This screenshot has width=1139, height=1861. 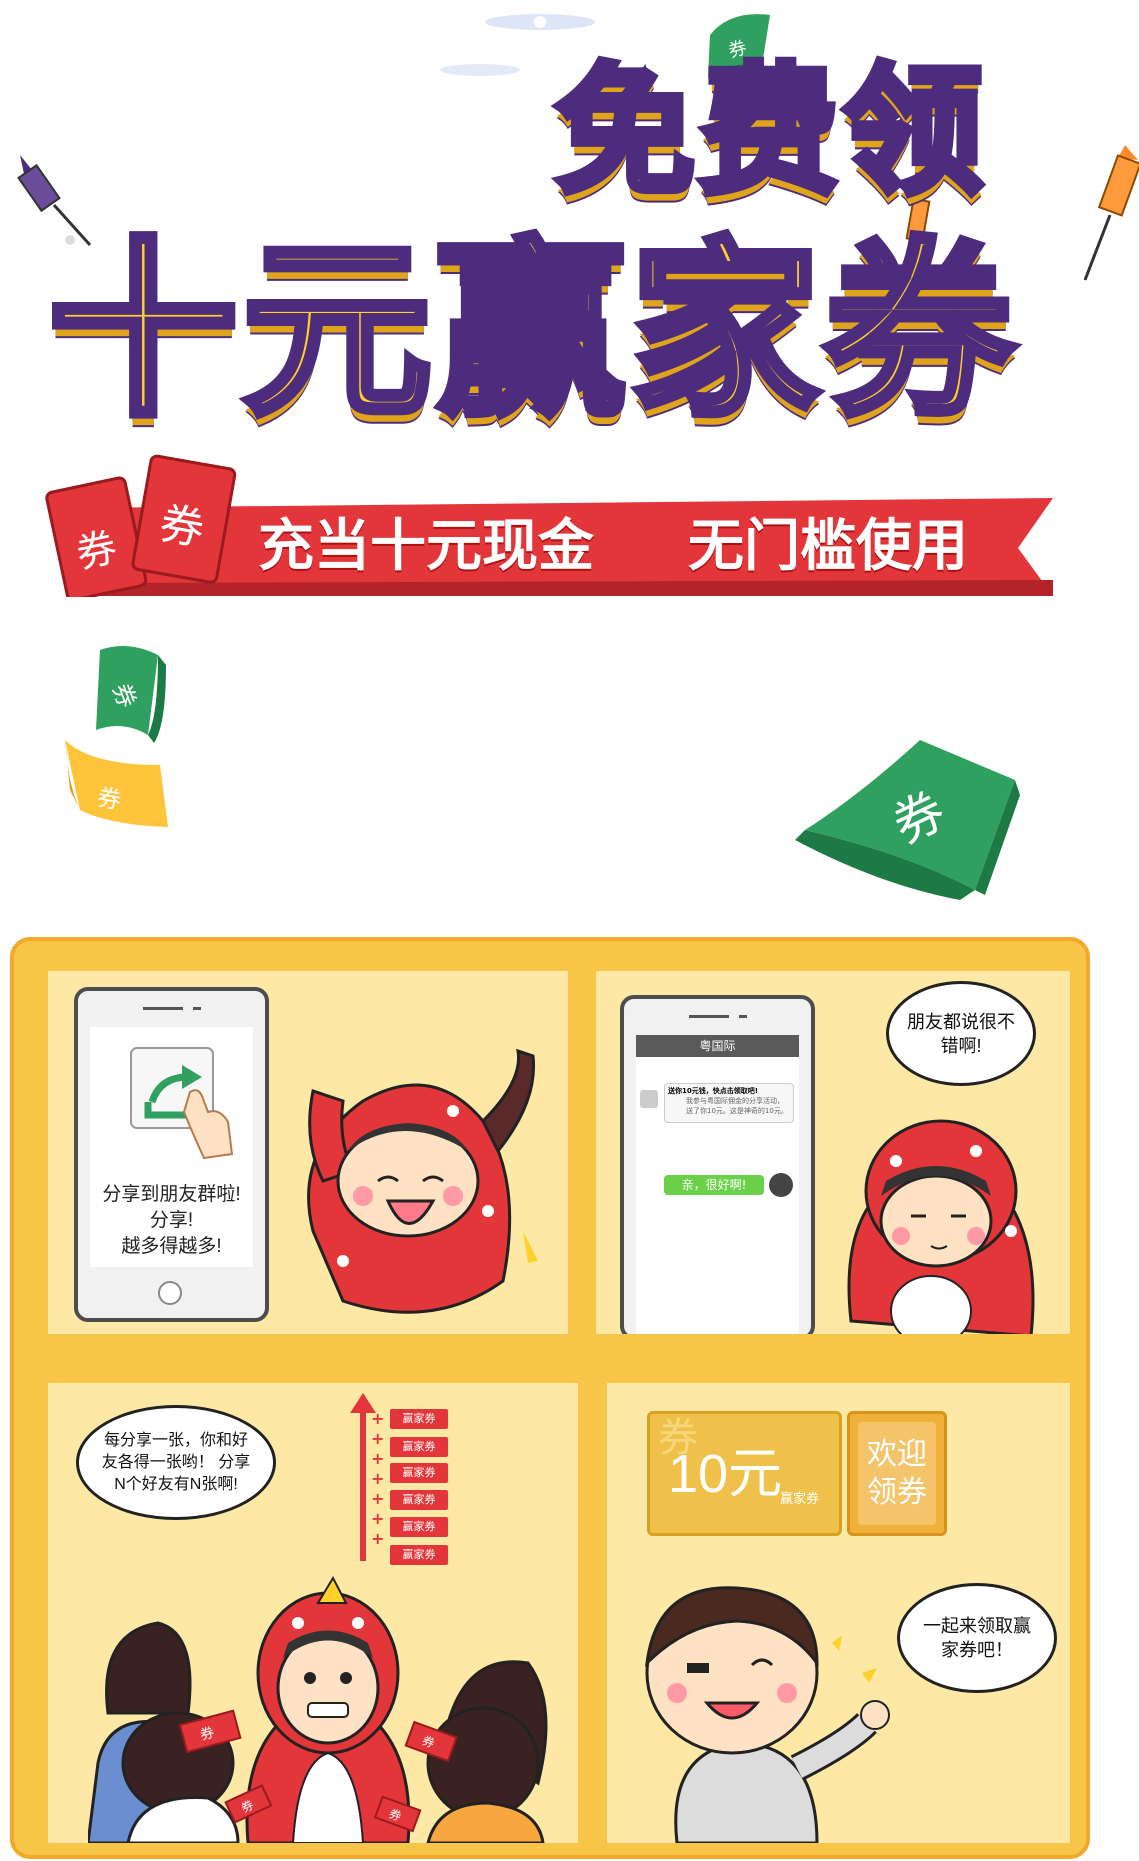 What do you see at coordinates (897, 1492) in the screenshot?
I see `coupon-action-line: 领券` at bounding box center [897, 1492].